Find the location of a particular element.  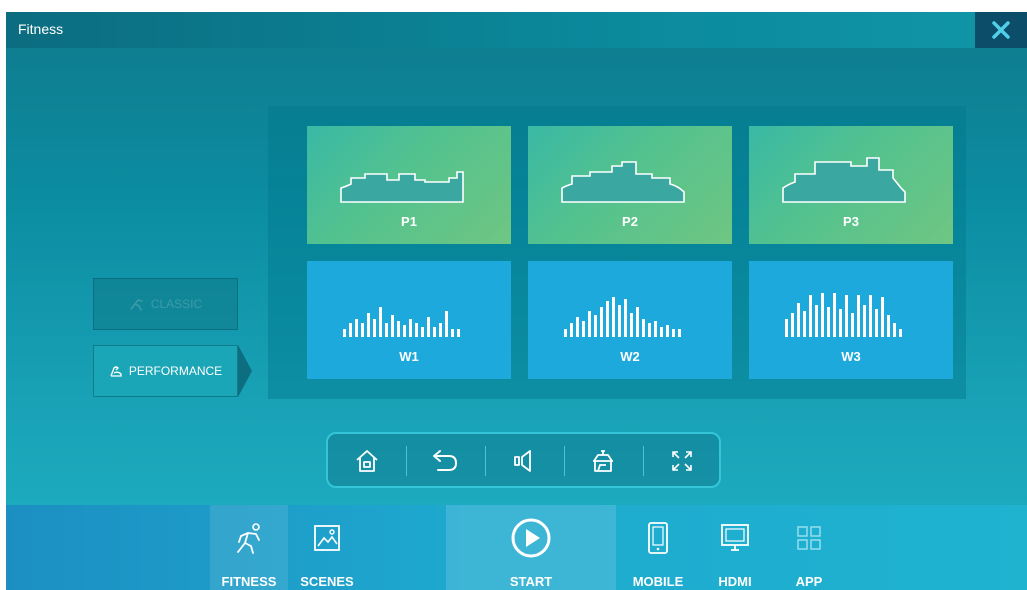

lamp-icon is located at coordinates (603, 461).